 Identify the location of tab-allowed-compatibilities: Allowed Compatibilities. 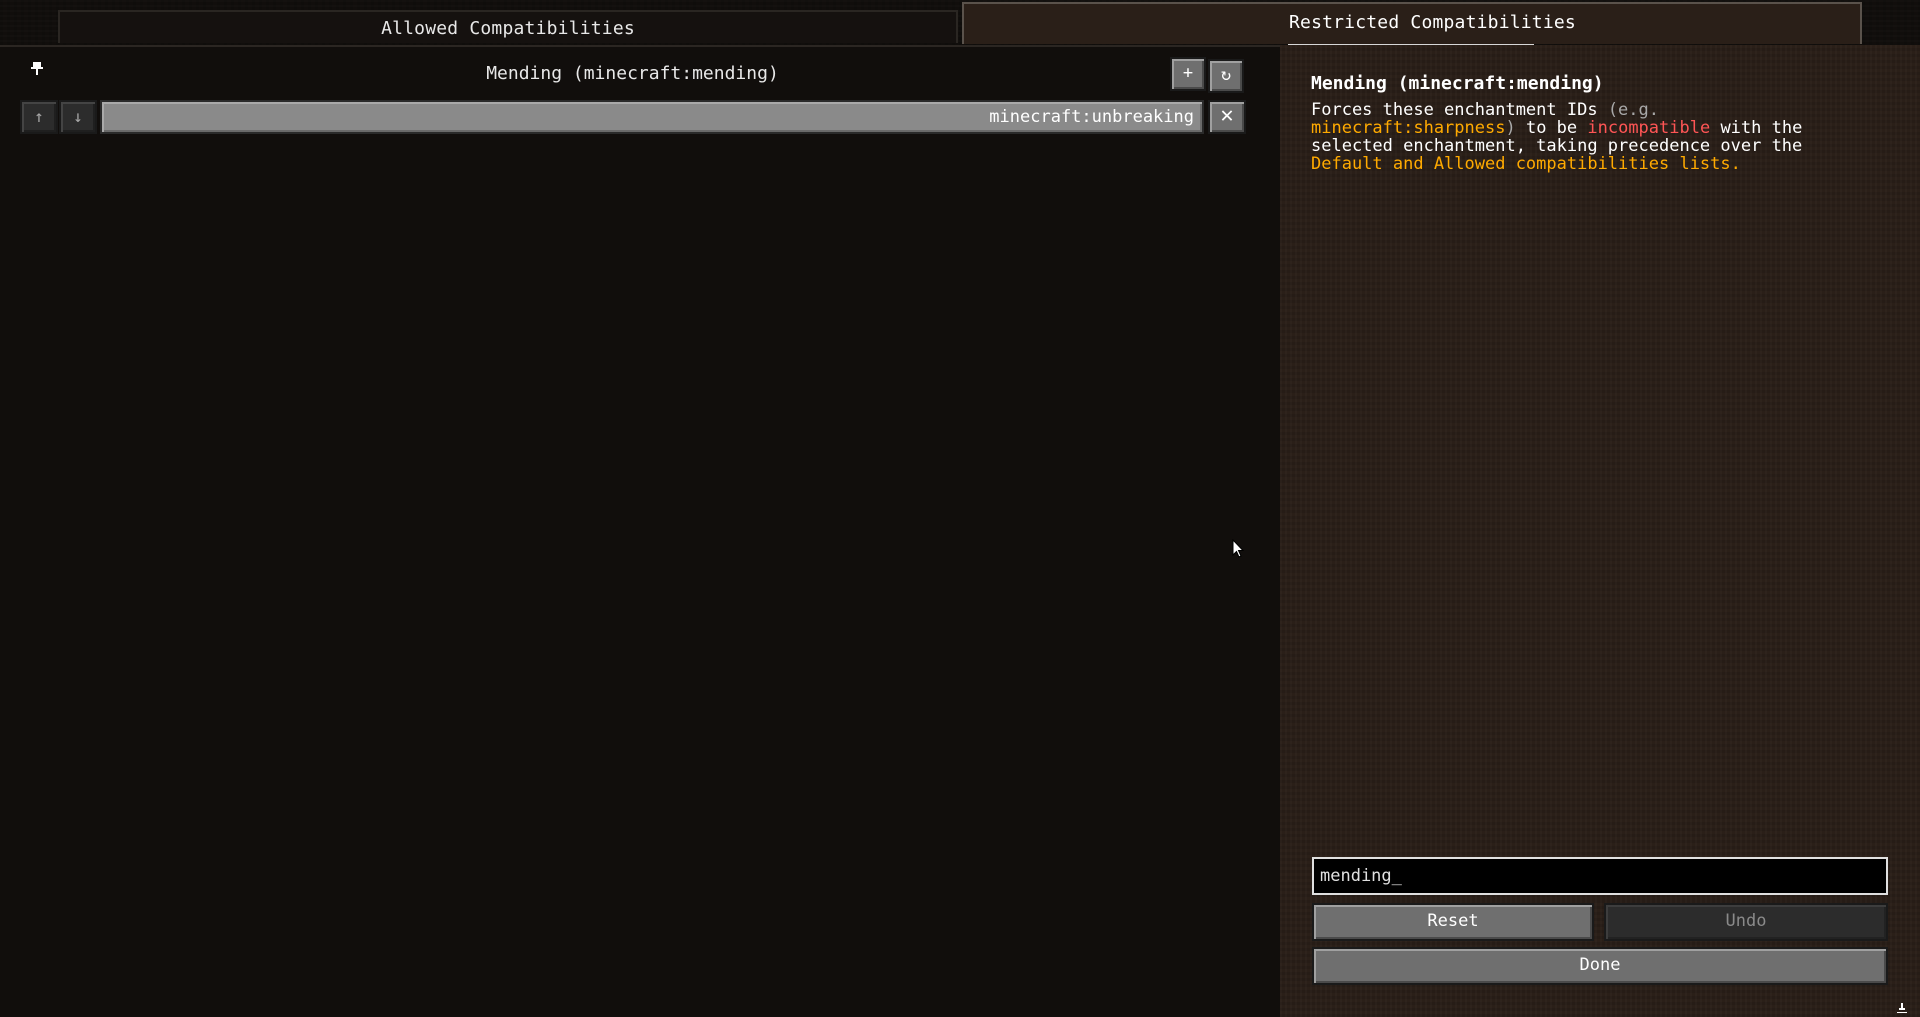
(508, 26).